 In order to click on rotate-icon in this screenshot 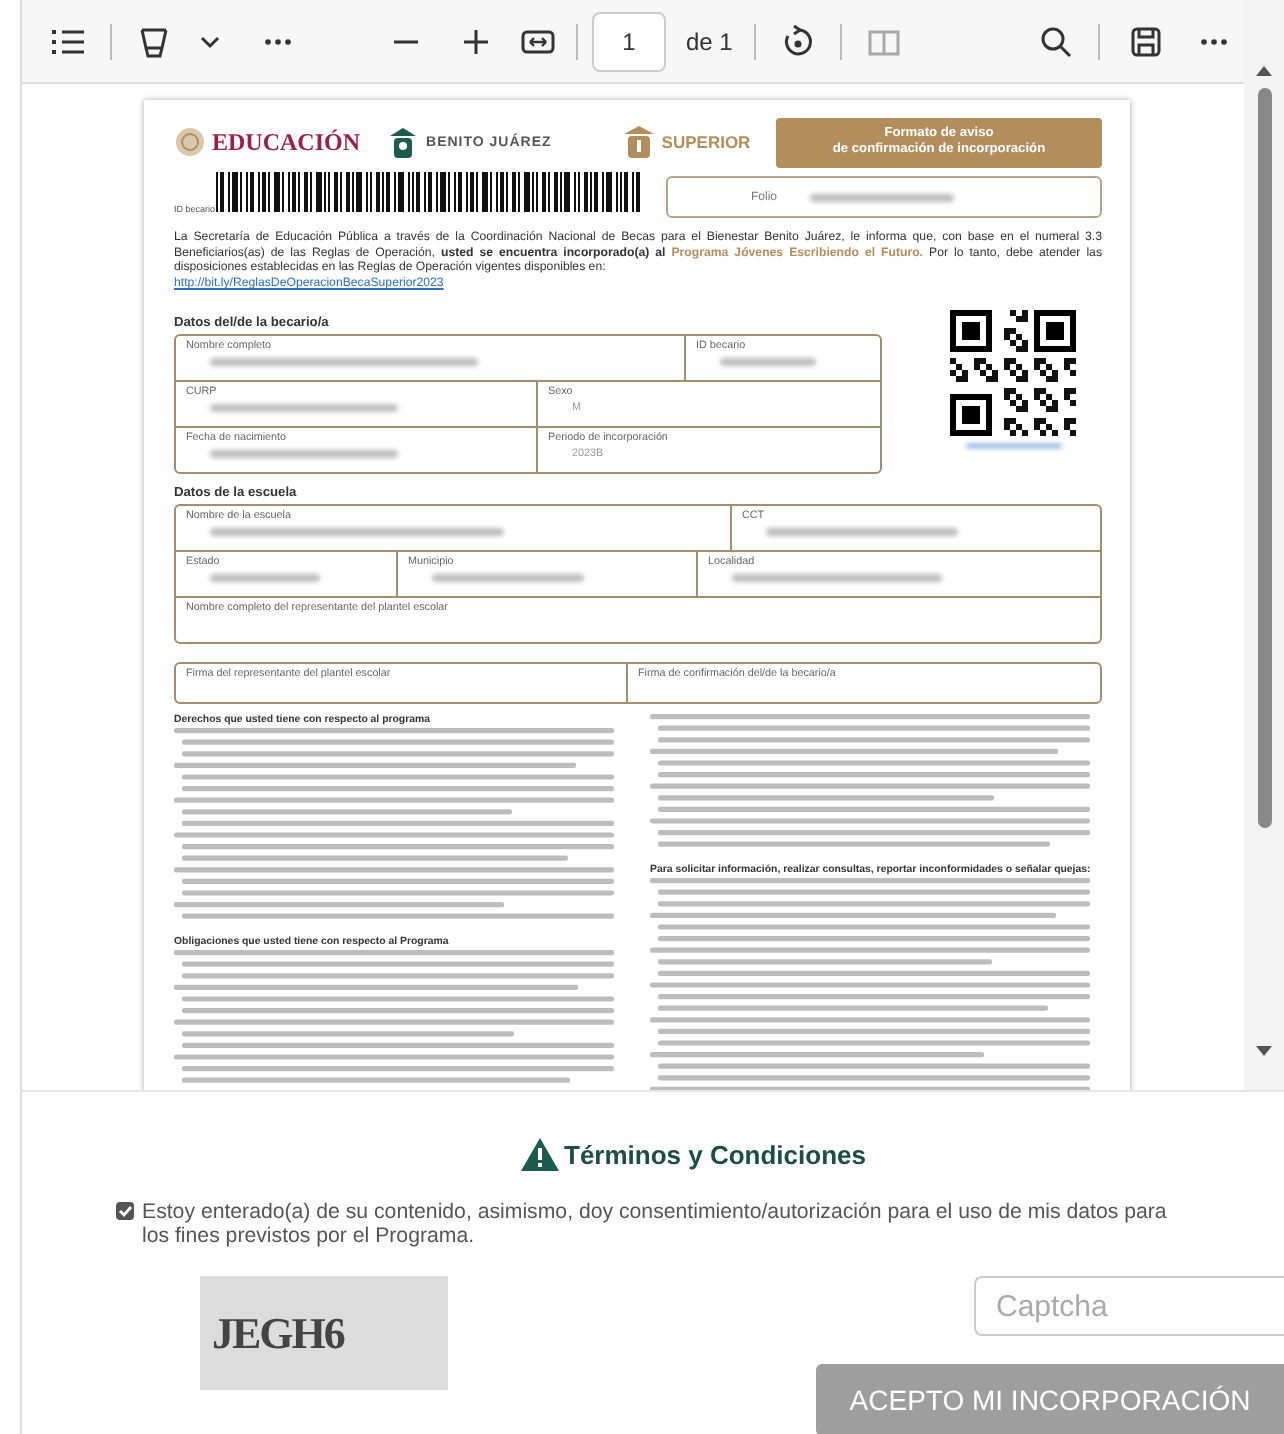, I will do `click(798, 41)`.